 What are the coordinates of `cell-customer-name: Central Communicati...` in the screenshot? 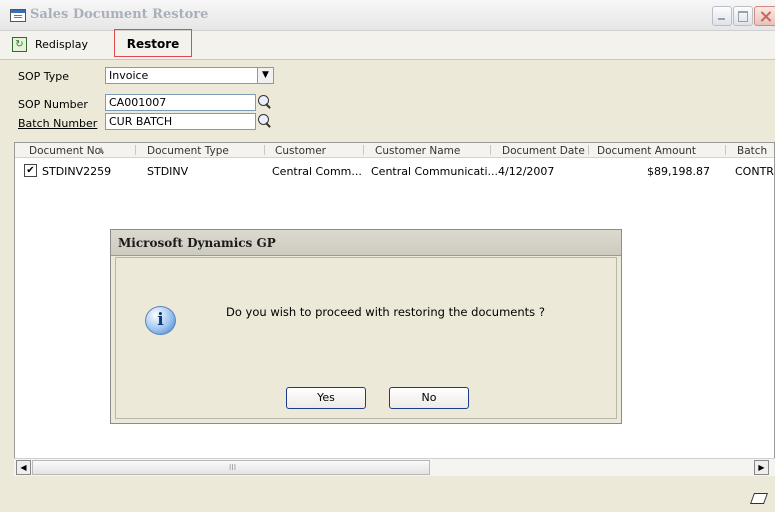 It's located at (434, 171).